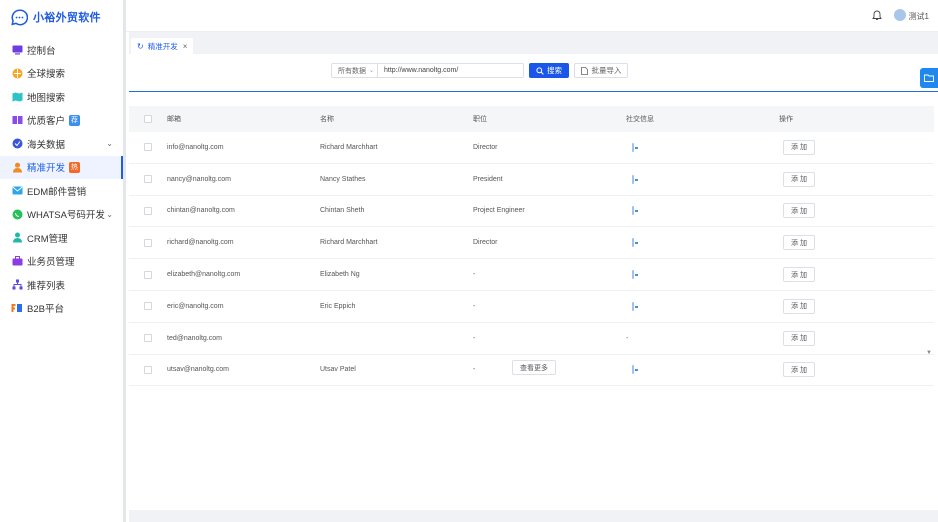 Image resolution: width=938 pixels, height=522 pixels. I want to click on row-name: Eric Eppich, so click(338, 306).